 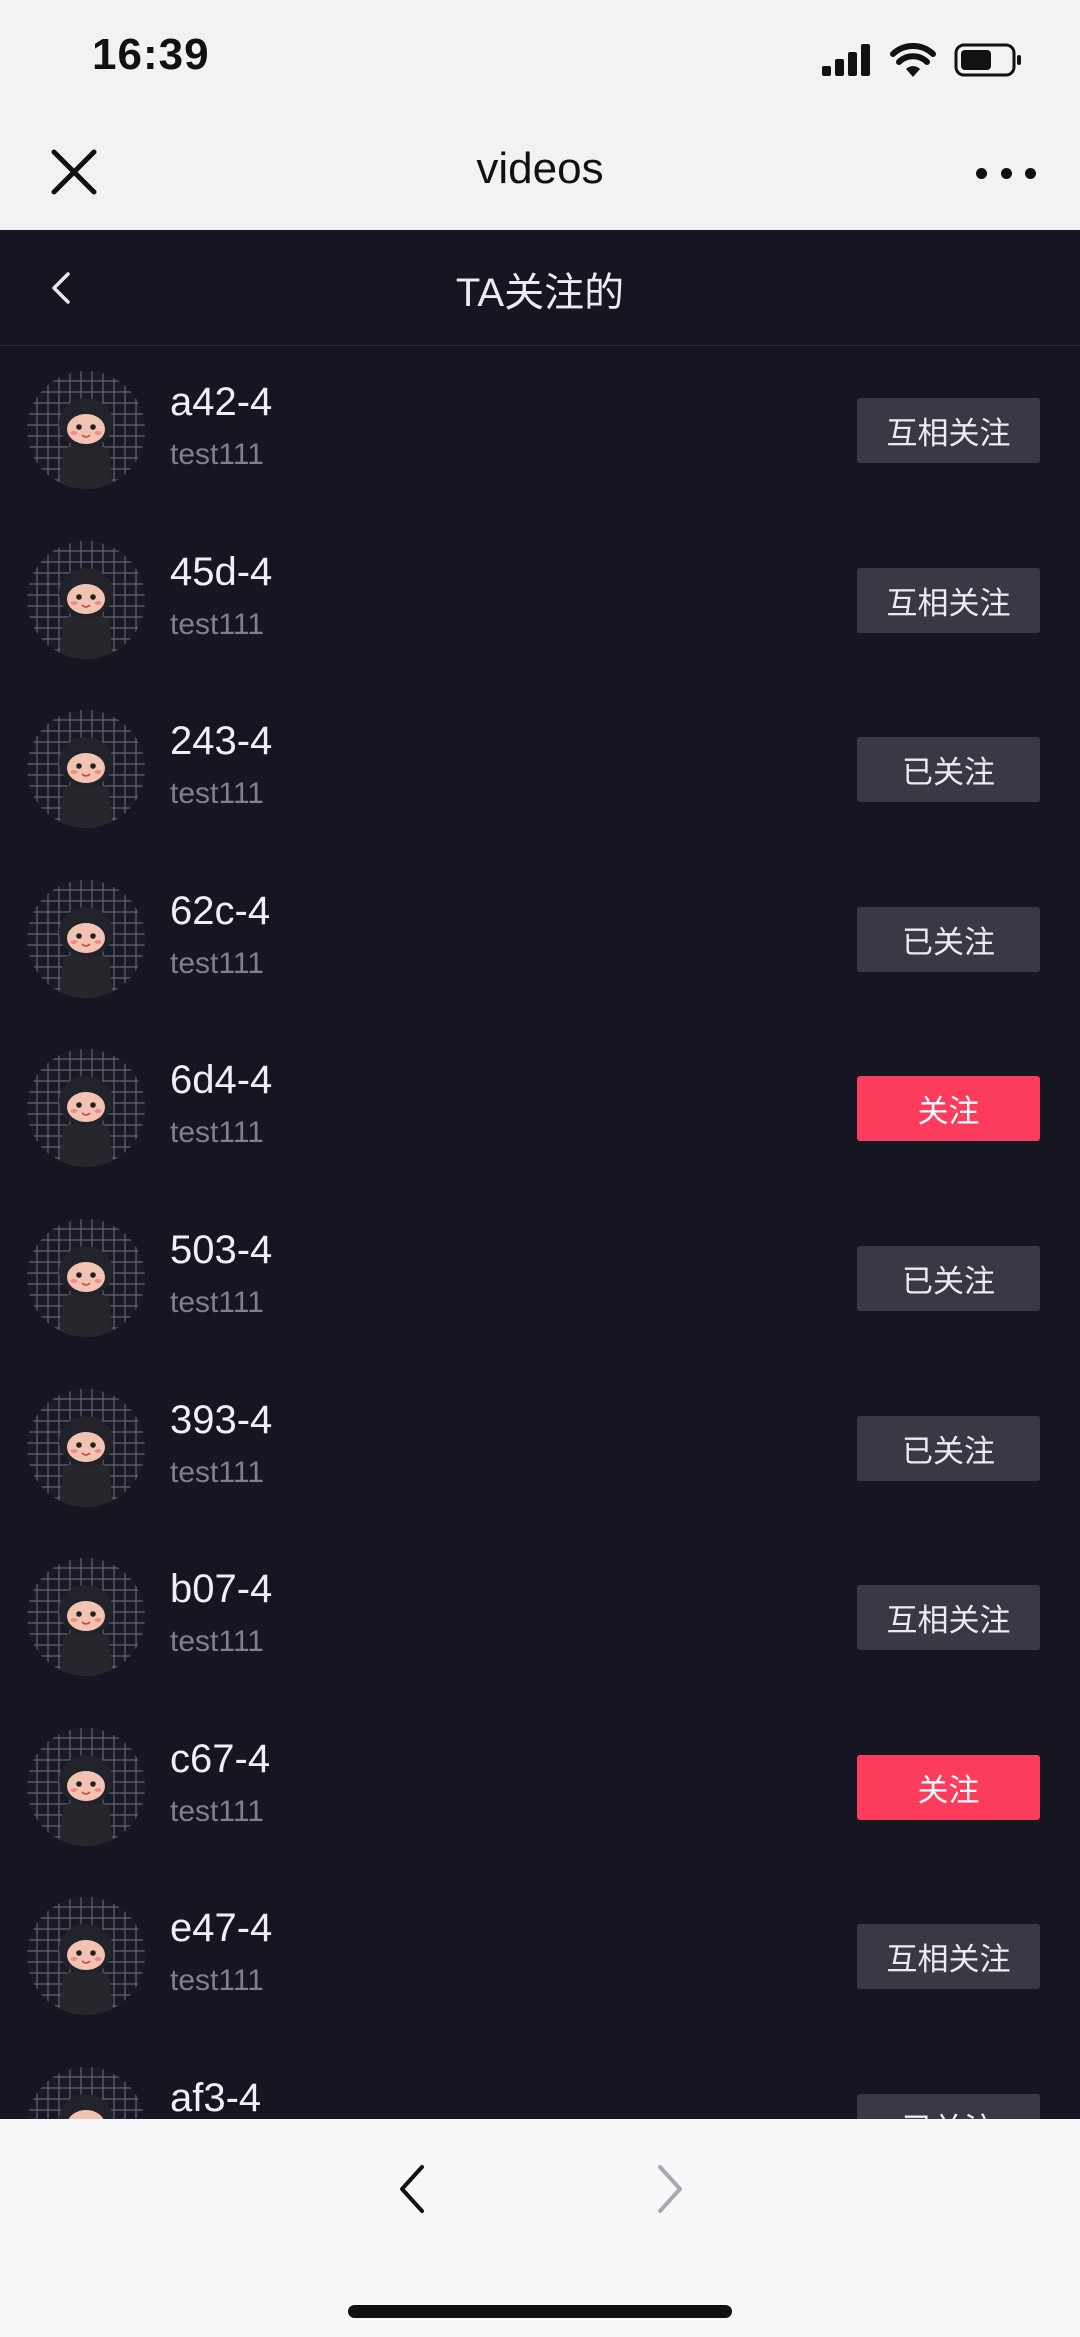 What do you see at coordinates (540, 1279) in the screenshot?
I see `user-row: 503-4 test111 已关注` at bounding box center [540, 1279].